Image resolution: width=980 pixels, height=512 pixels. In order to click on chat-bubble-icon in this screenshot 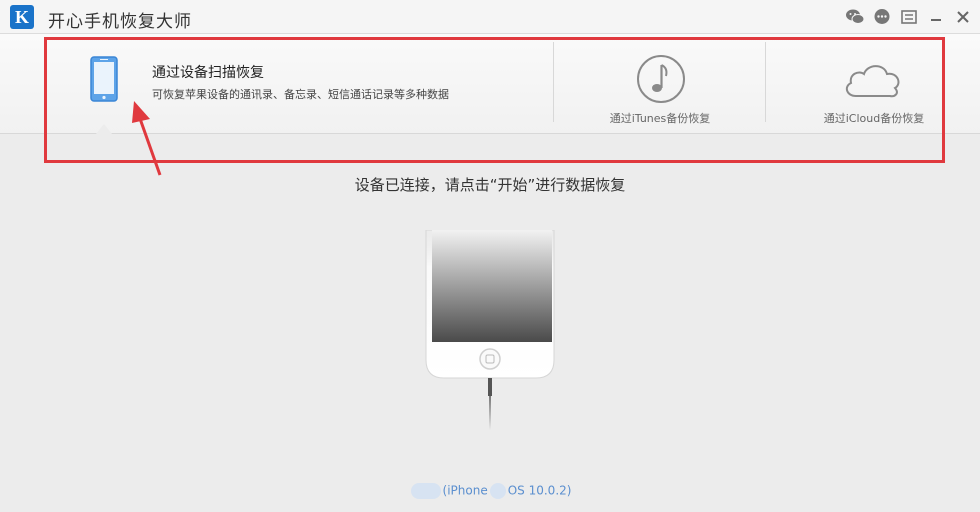, I will do `click(882, 17)`.